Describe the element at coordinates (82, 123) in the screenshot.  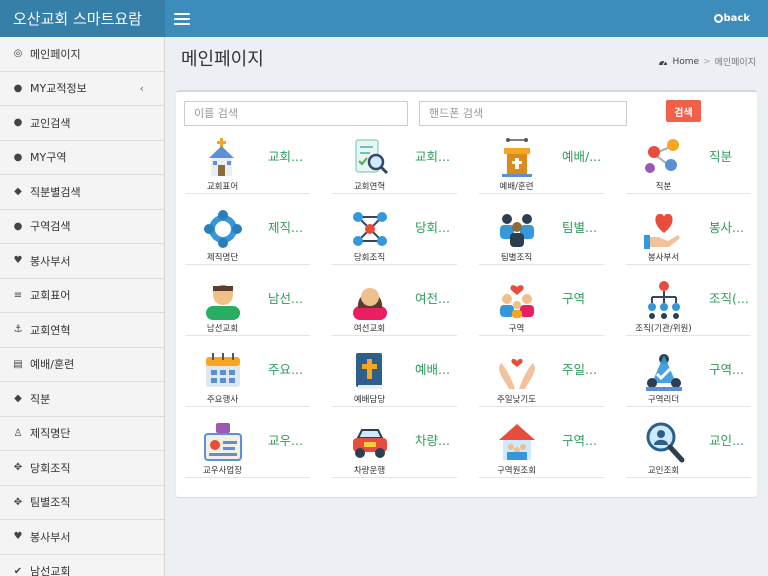
I see `sidebar-item: ● 교인검색` at that location.